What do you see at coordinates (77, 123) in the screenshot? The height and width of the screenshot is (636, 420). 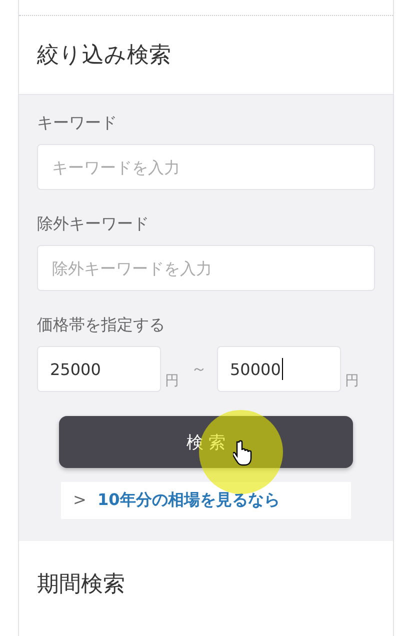 I see `field-label: キーワード` at bounding box center [77, 123].